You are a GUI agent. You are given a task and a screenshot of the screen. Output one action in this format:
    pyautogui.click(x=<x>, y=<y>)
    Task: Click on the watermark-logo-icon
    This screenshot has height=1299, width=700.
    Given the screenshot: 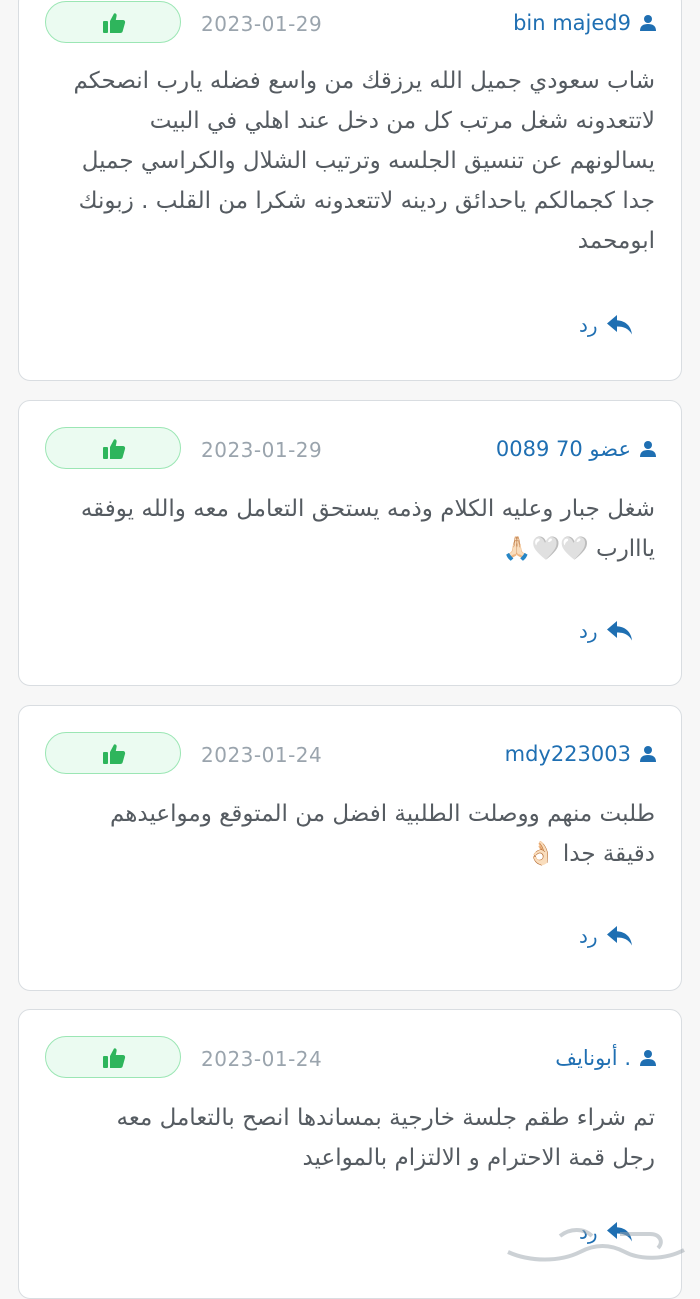 What is the action you would take?
    pyautogui.click(x=596, y=1245)
    